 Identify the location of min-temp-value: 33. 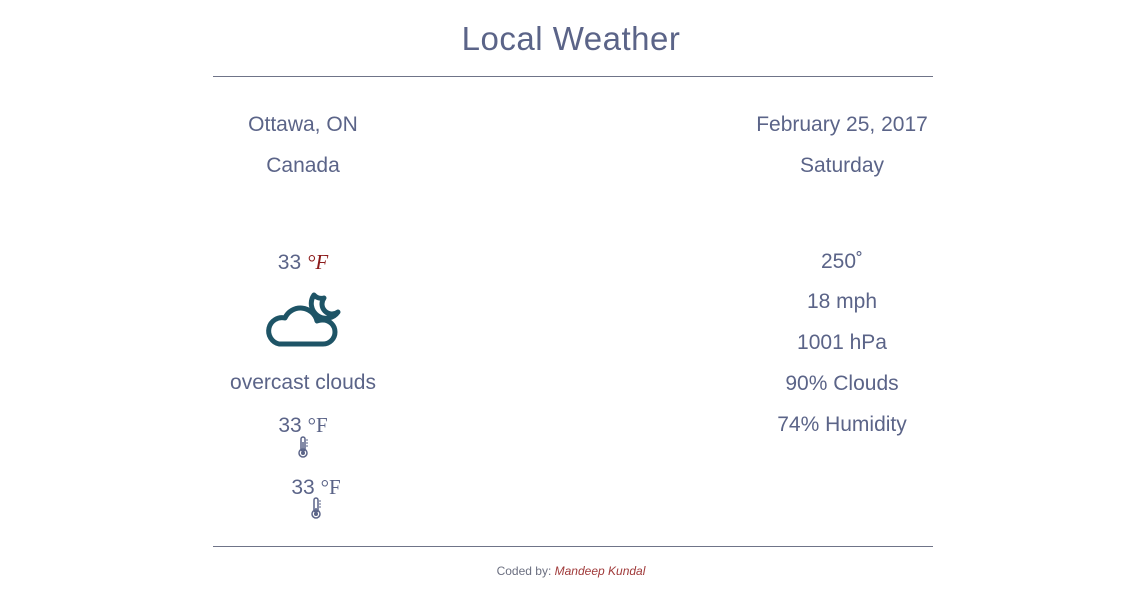
(303, 487).